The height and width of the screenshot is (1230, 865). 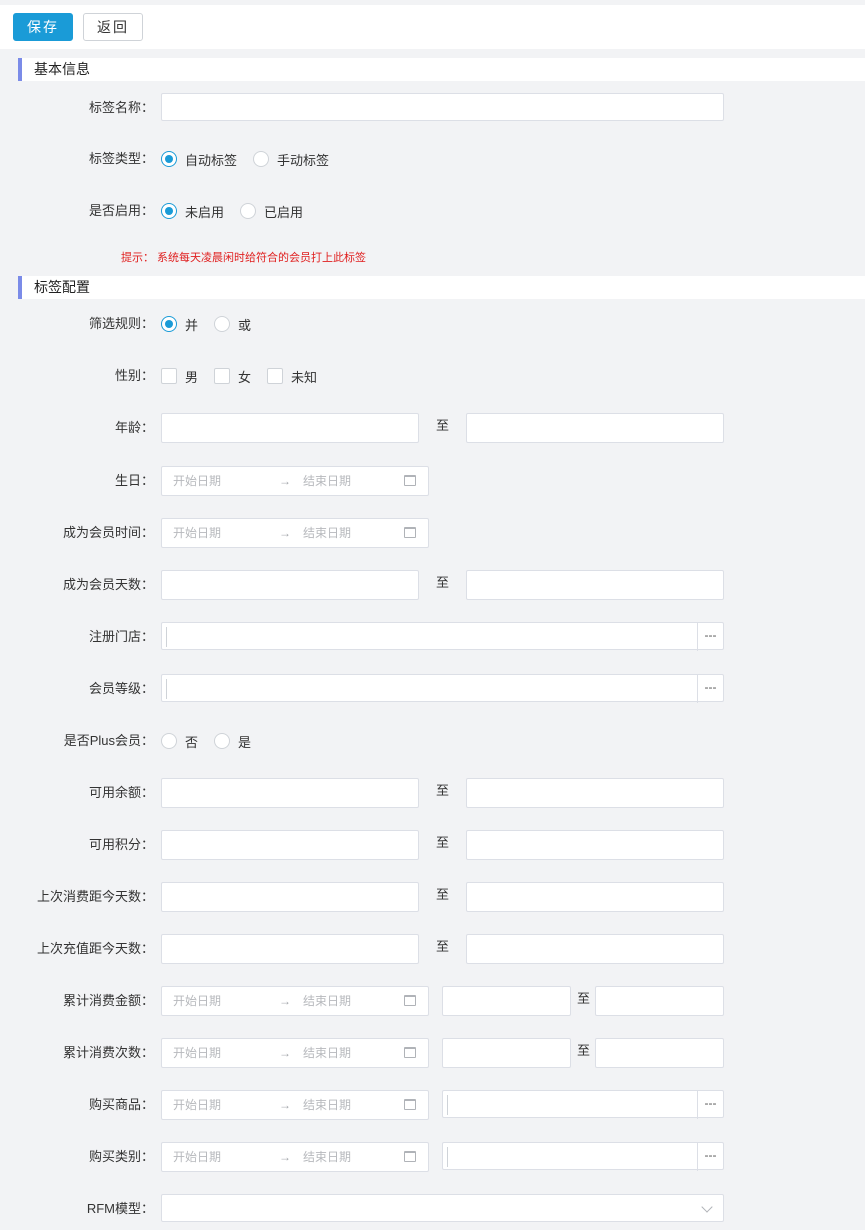 I want to click on row-balance: 可用余额： 至, so click(x=432, y=793).